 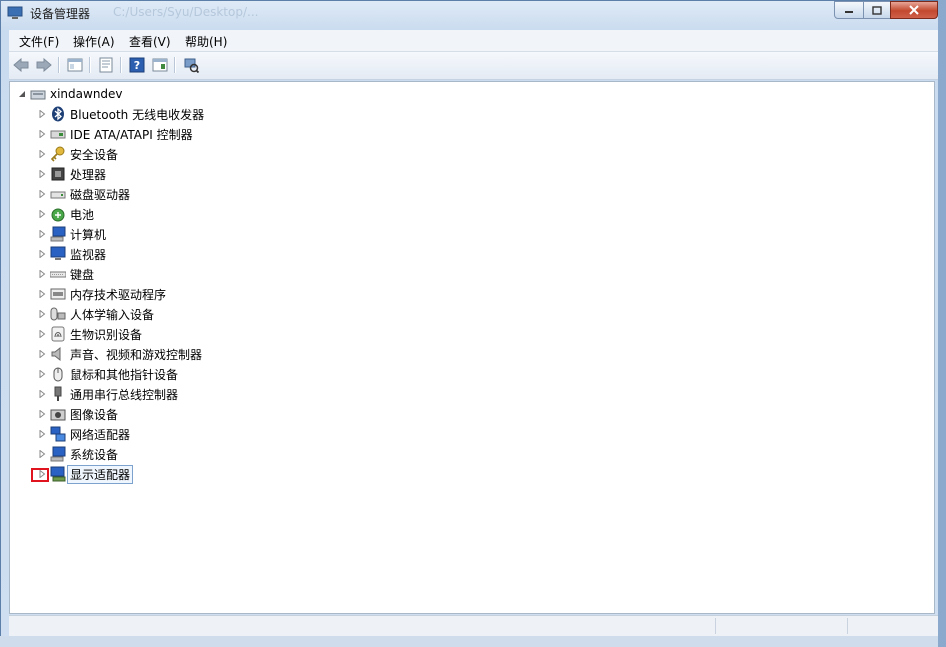 What do you see at coordinates (94, 154) in the screenshot?
I see `tree-item-label: 安全设备` at bounding box center [94, 154].